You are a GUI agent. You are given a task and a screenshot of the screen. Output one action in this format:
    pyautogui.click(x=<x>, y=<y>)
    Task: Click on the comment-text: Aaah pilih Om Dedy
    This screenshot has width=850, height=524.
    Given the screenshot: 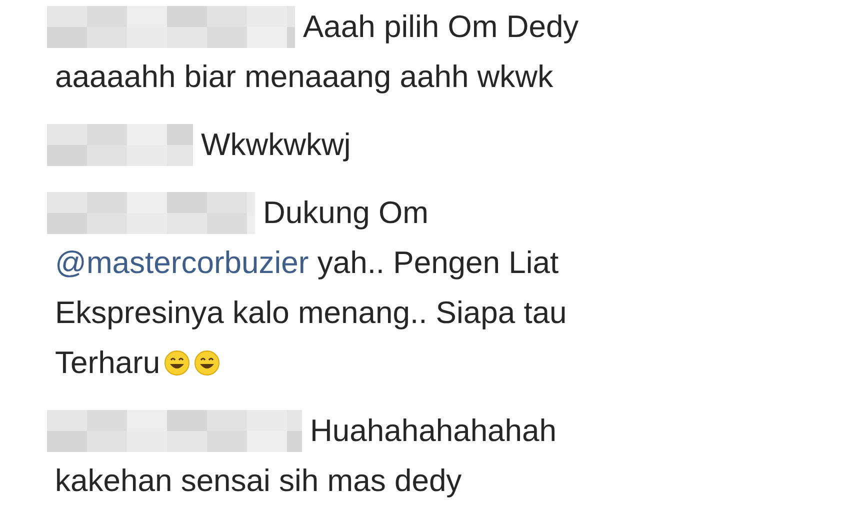 What is the action you would take?
    pyautogui.click(x=441, y=27)
    